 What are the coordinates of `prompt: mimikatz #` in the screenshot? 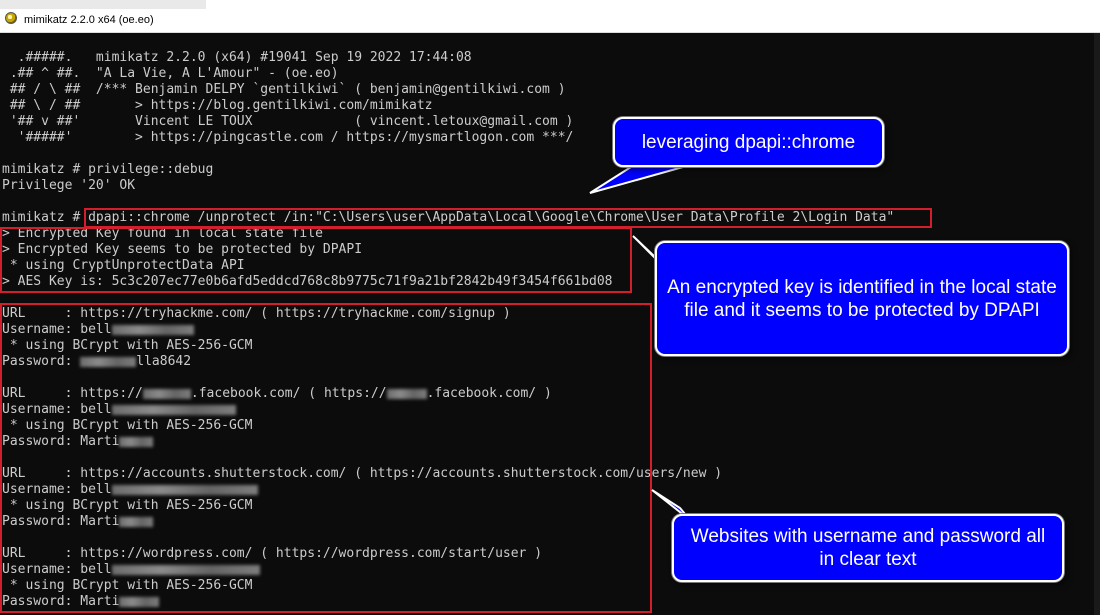 It's located at (45, 217).